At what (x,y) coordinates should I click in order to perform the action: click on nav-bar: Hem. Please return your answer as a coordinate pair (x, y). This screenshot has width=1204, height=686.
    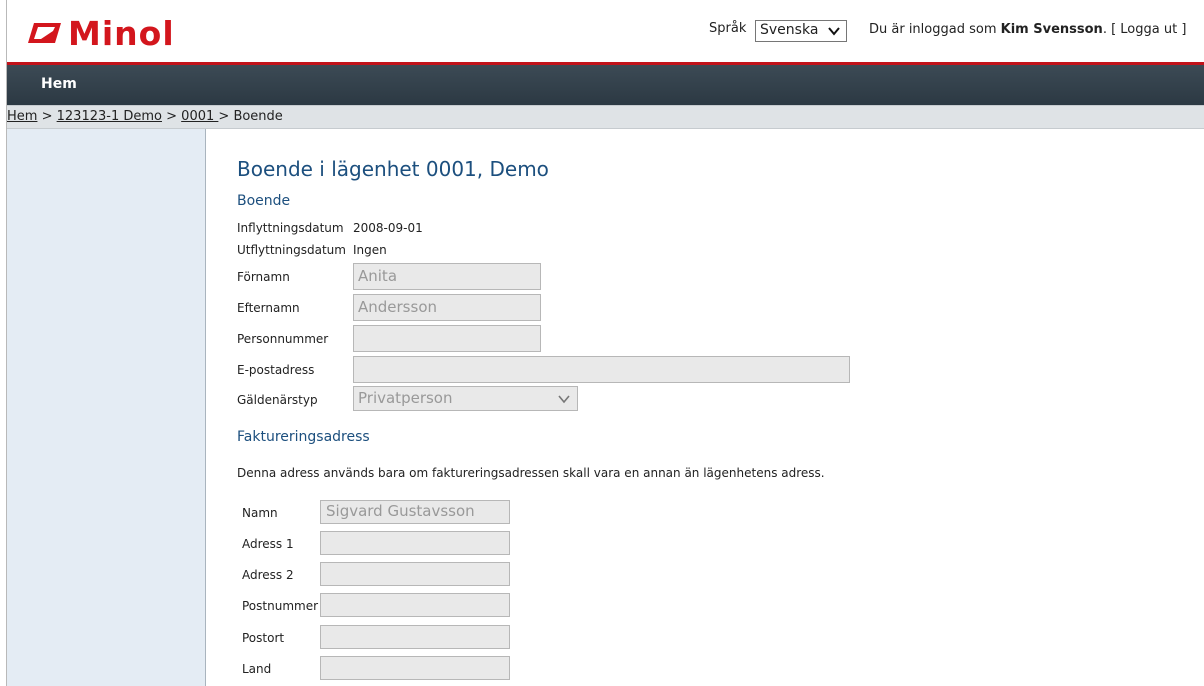
    Looking at the image, I should click on (605, 85).